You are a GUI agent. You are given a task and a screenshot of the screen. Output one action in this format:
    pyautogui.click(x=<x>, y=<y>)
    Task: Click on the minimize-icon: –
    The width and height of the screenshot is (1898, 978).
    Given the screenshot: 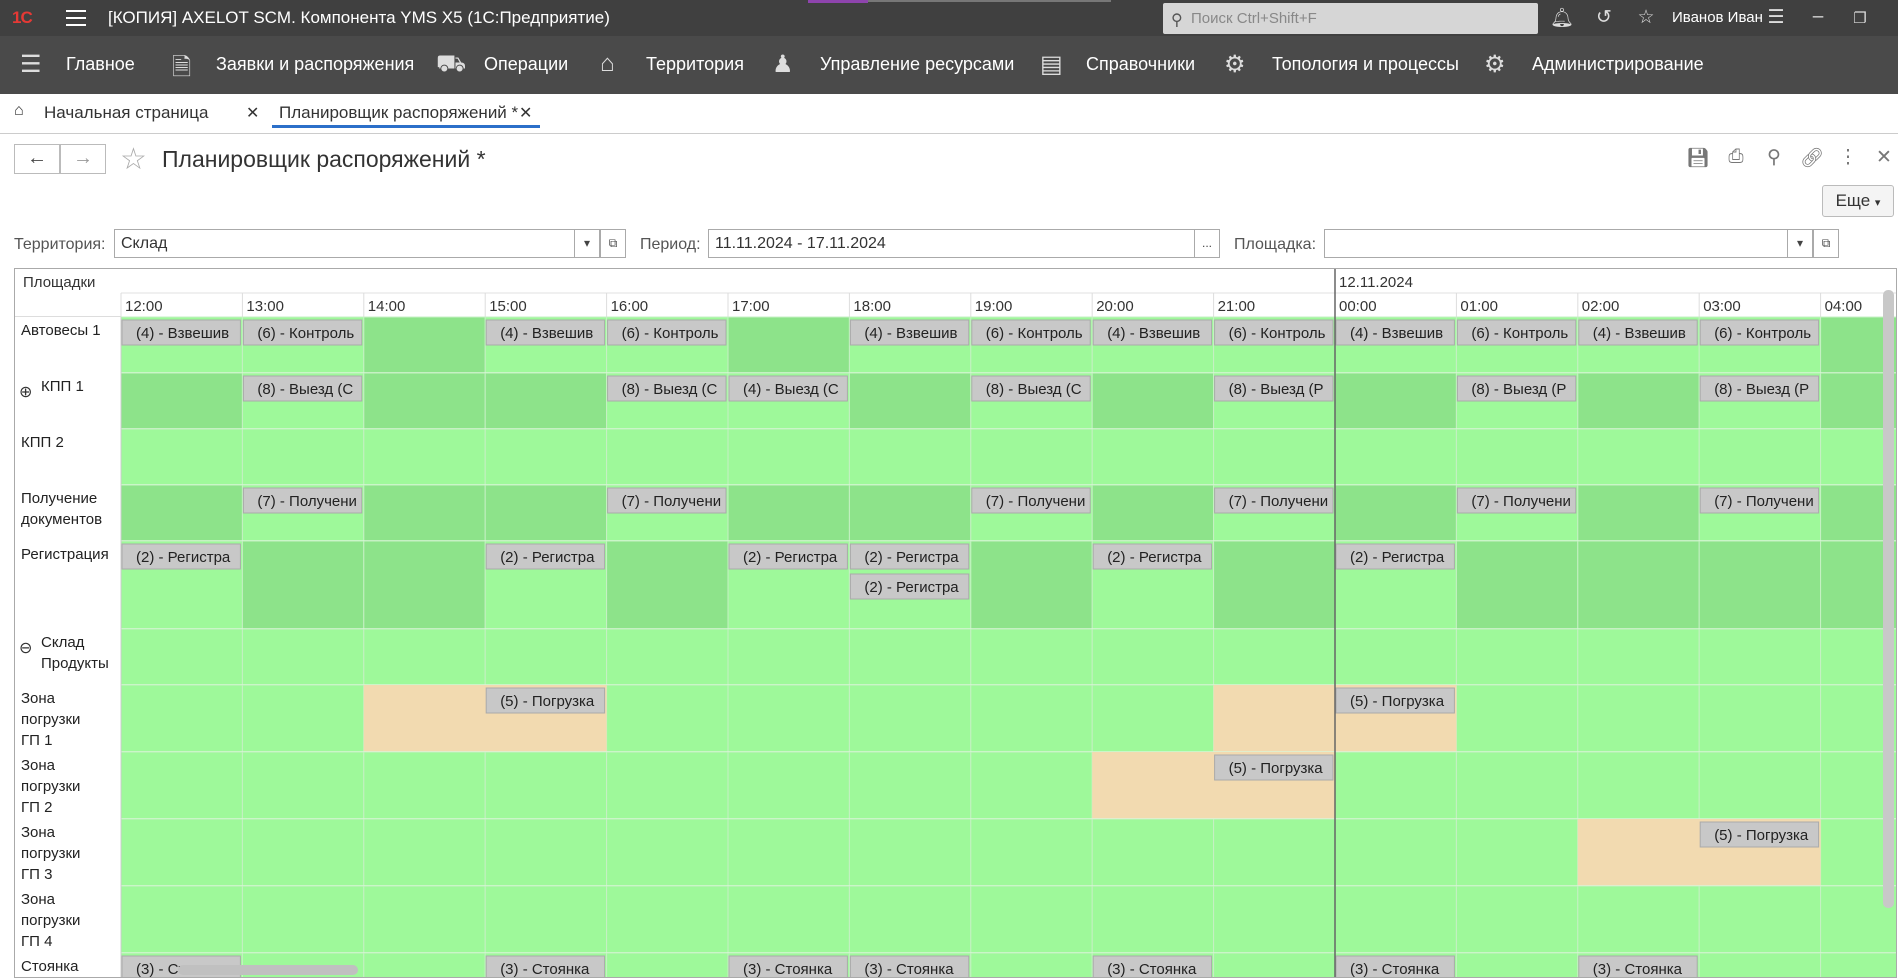 What is the action you would take?
    pyautogui.click(x=1818, y=17)
    